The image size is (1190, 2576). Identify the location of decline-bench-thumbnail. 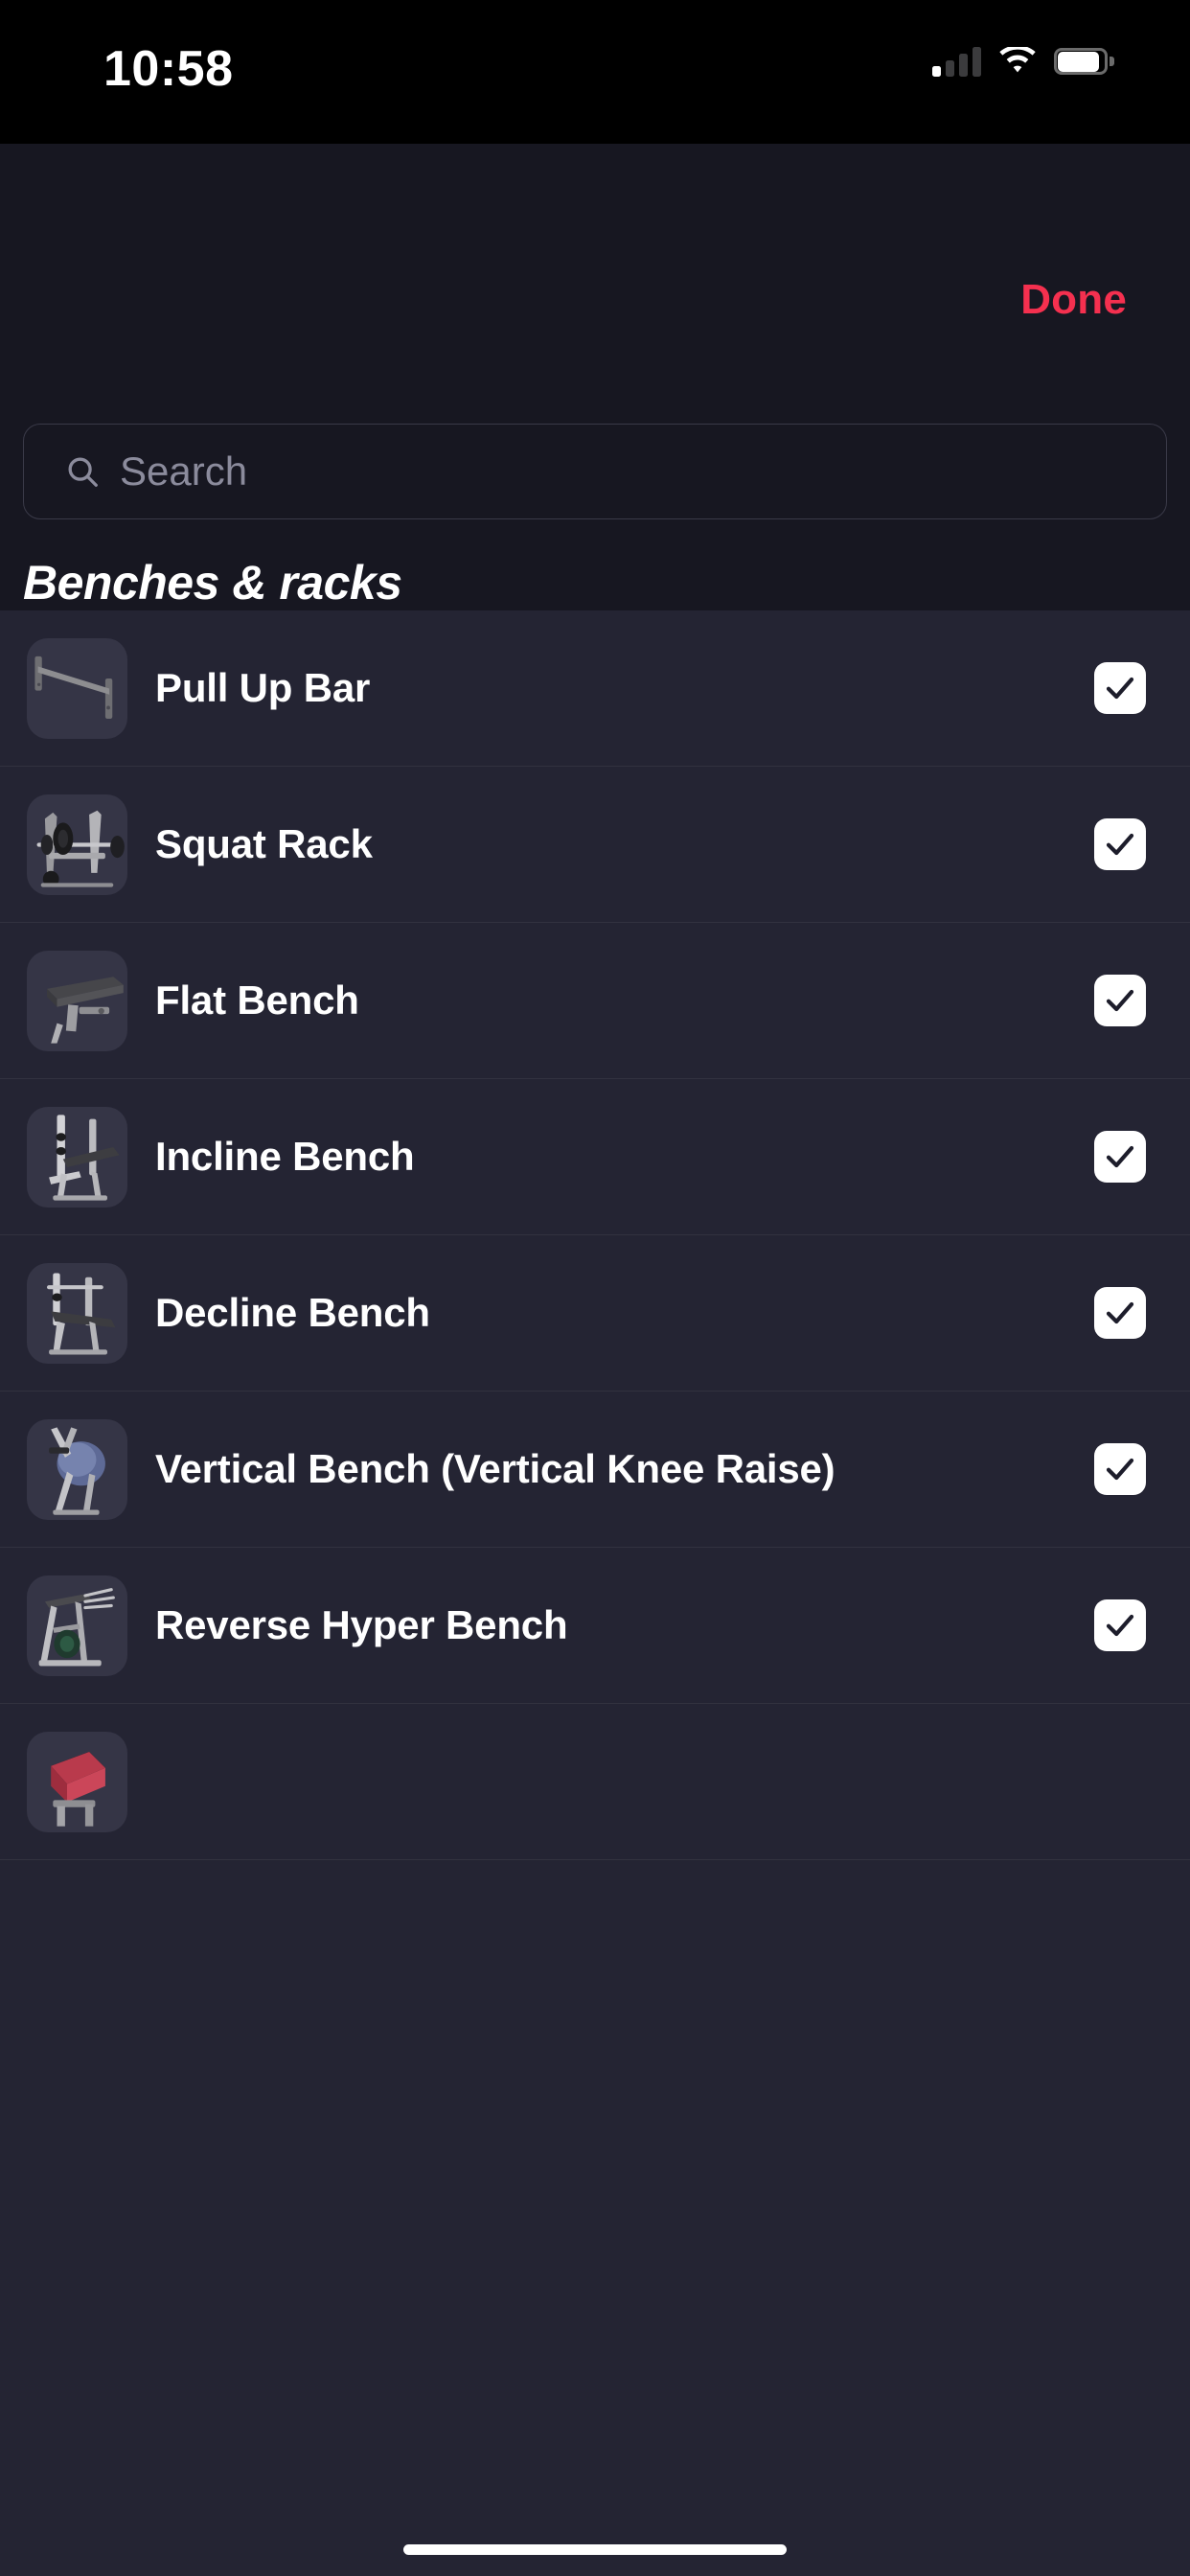
(77, 1313).